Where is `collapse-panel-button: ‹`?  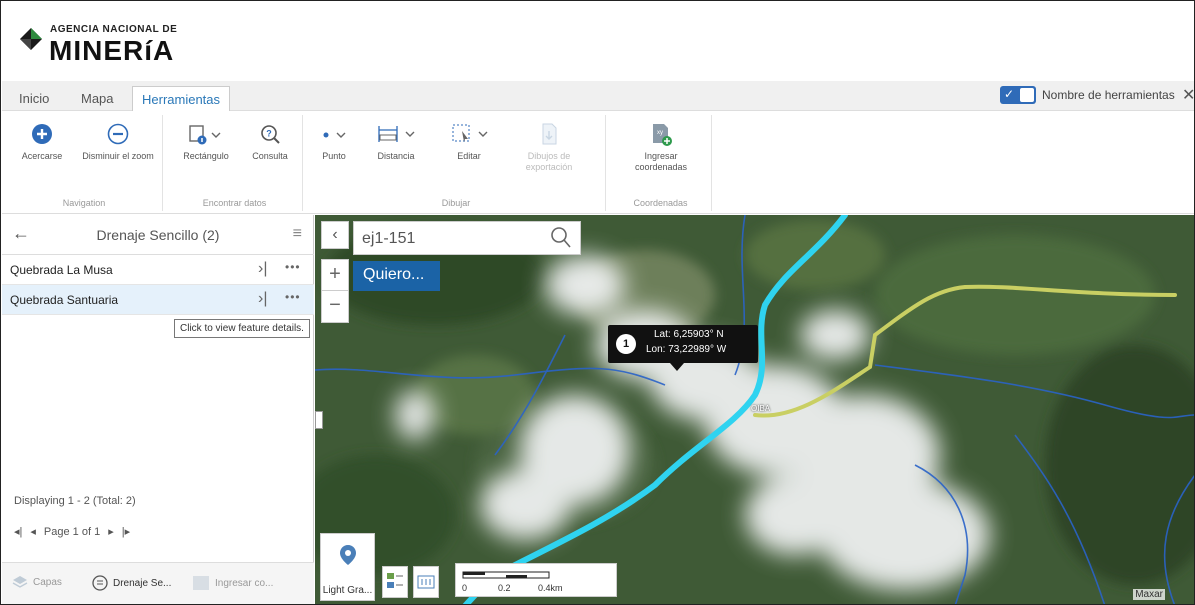
collapse-panel-button: ‹ is located at coordinates (335, 235).